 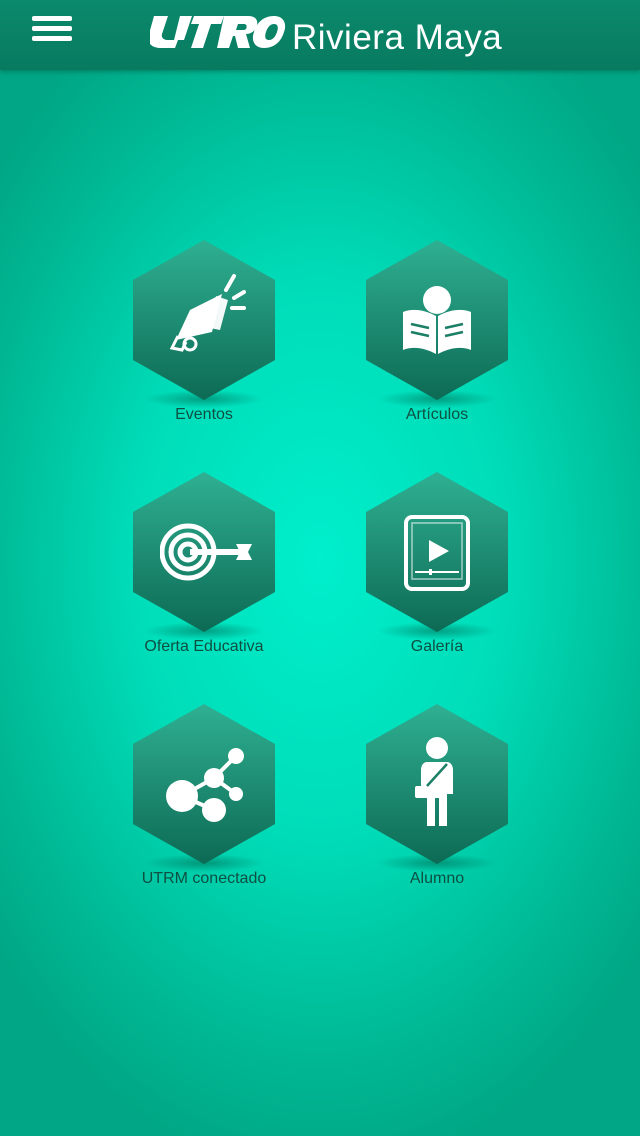 What do you see at coordinates (207, 313) in the screenshot?
I see `megaphone-icon` at bounding box center [207, 313].